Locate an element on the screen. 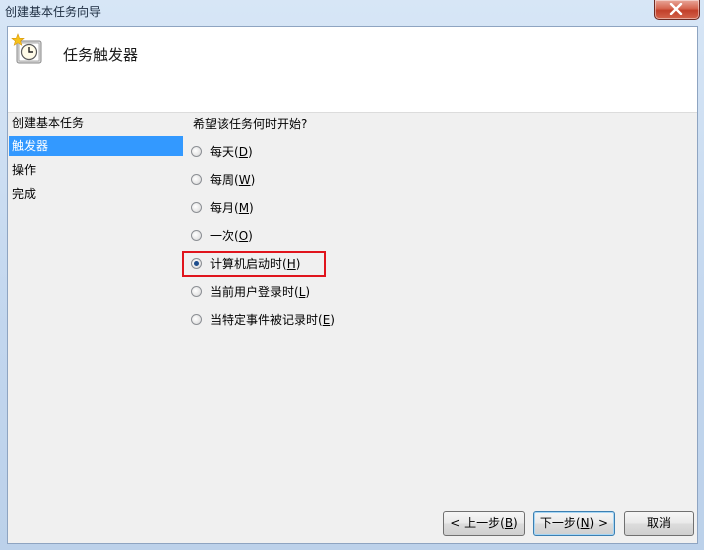 The image size is (704, 550). accesskey: W is located at coordinates (244, 180).